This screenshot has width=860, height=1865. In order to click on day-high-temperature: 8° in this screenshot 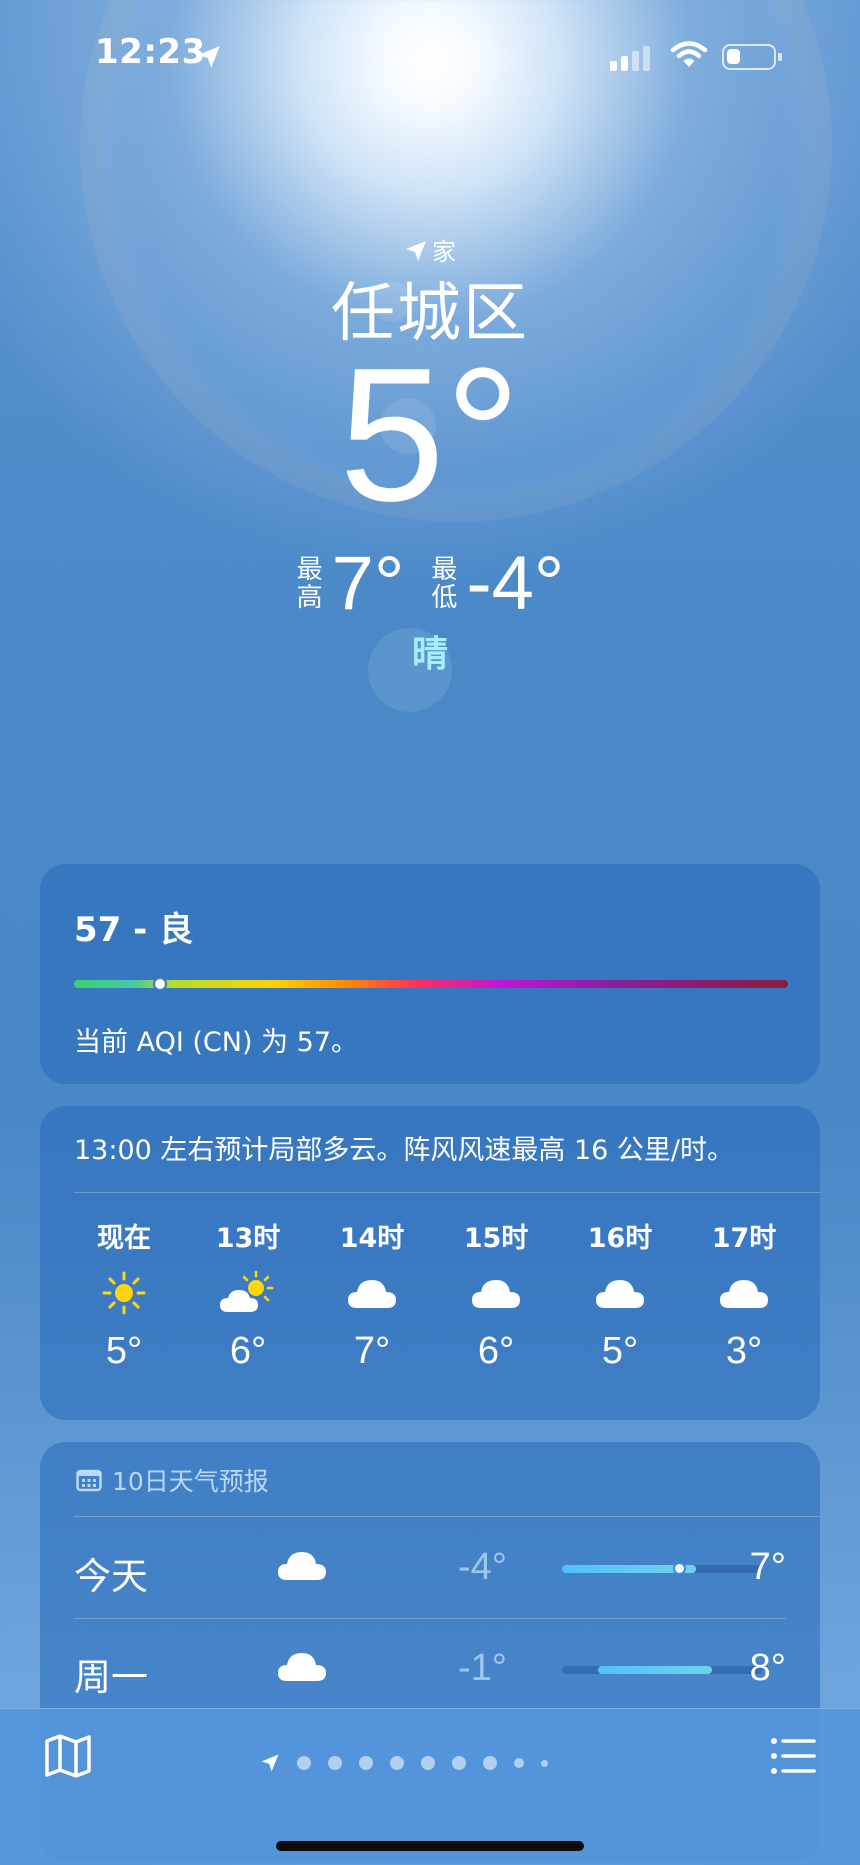, I will do `click(767, 1668)`.